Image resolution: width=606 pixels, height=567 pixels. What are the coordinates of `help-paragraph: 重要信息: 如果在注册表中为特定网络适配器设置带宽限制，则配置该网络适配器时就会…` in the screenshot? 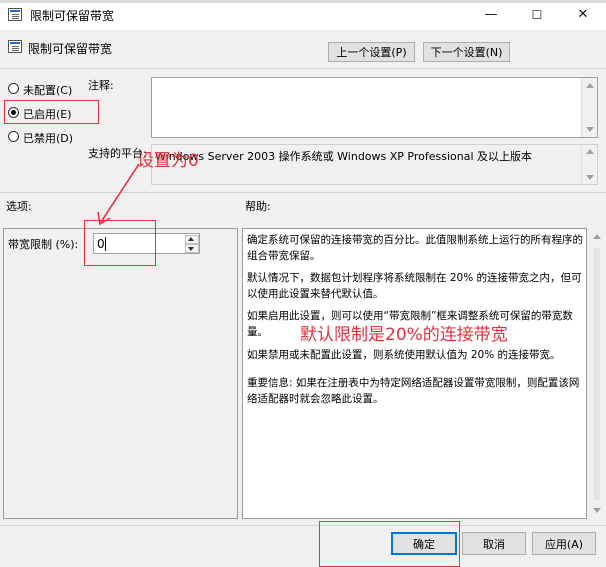 It's located at (413, 391).